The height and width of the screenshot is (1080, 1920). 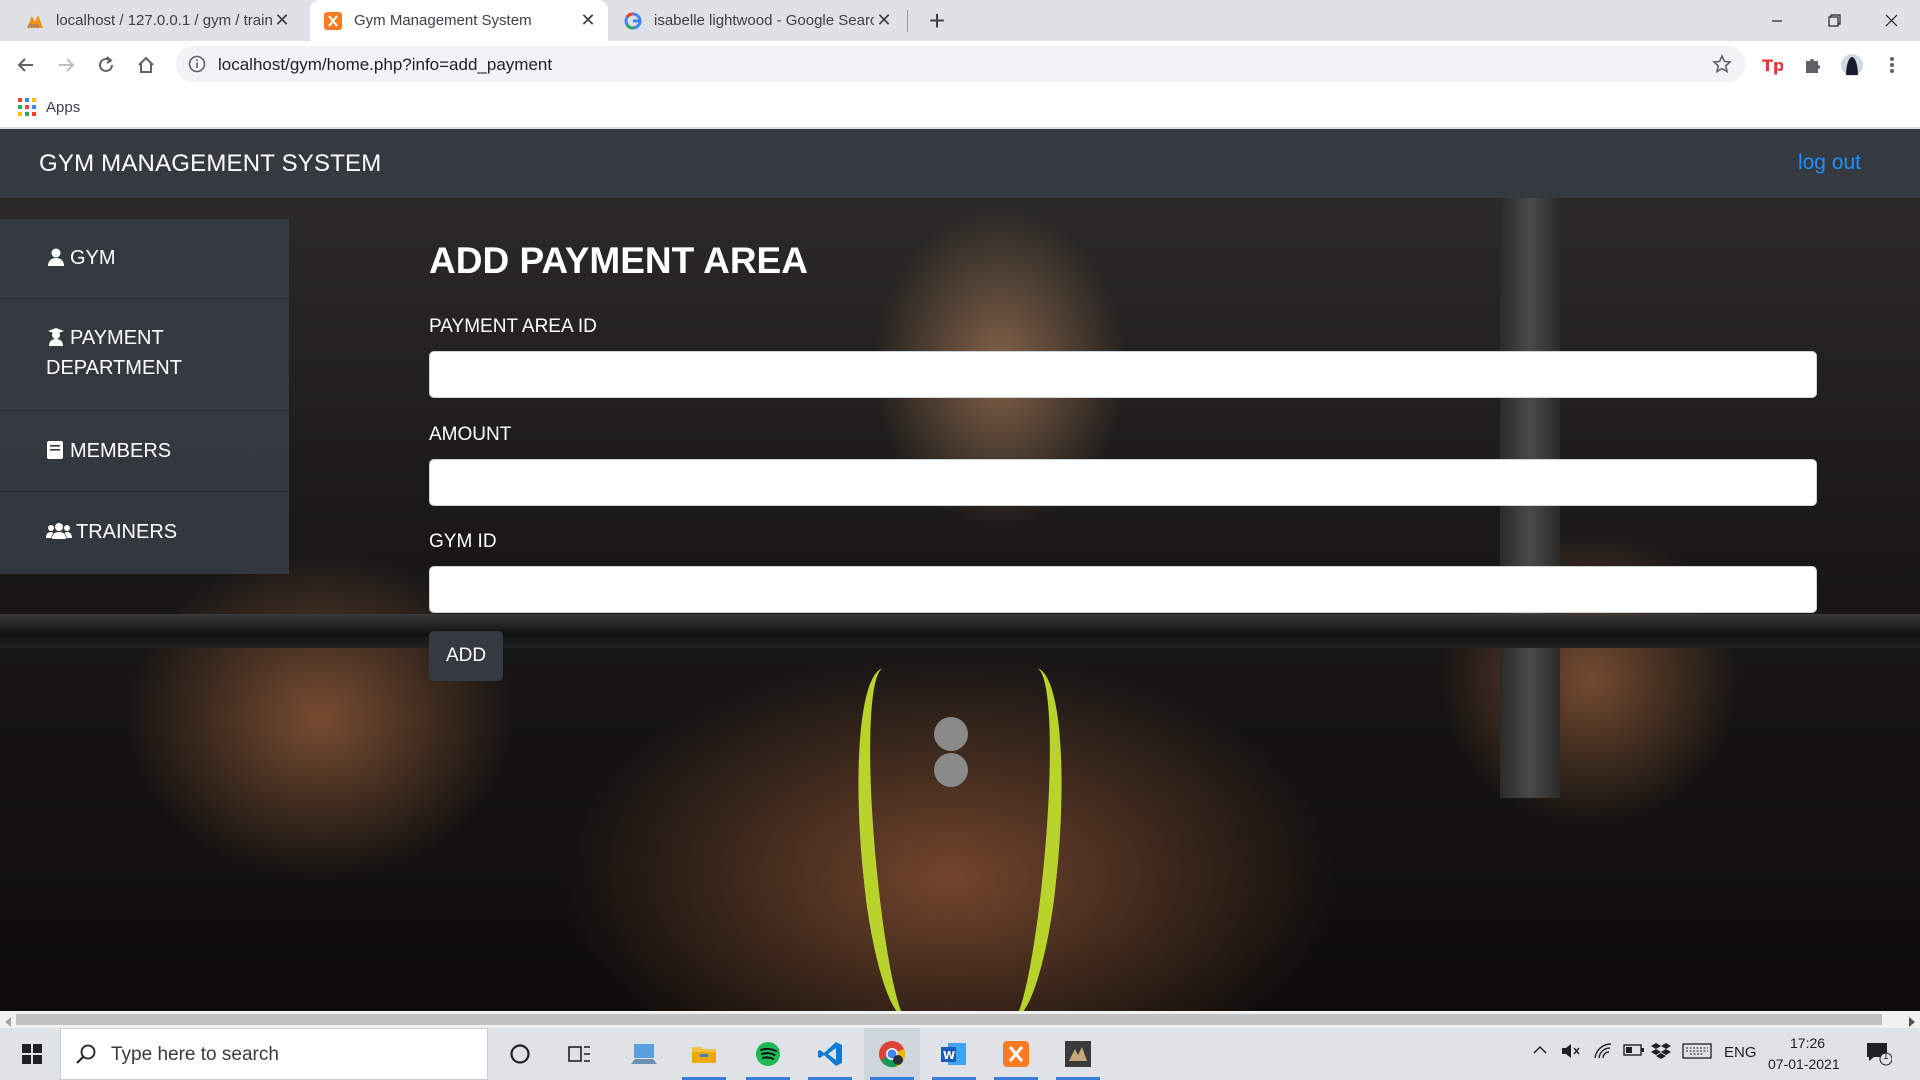 What do you see at coordinates (463, 541) in the screenshot?
I see `gym-id-label: GYM ID` at bounding box center [463, 541].